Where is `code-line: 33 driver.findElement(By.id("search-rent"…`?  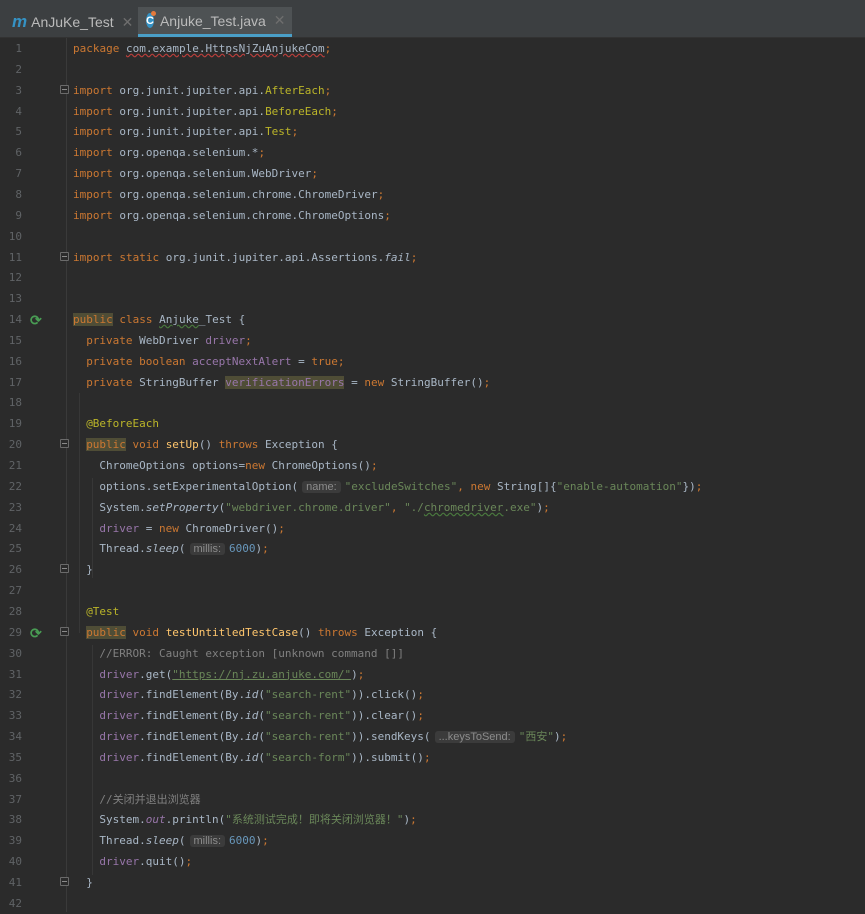 code-line: 33 driver.findElement(By.id("search-rent"… is located at coordinates (432, 715).